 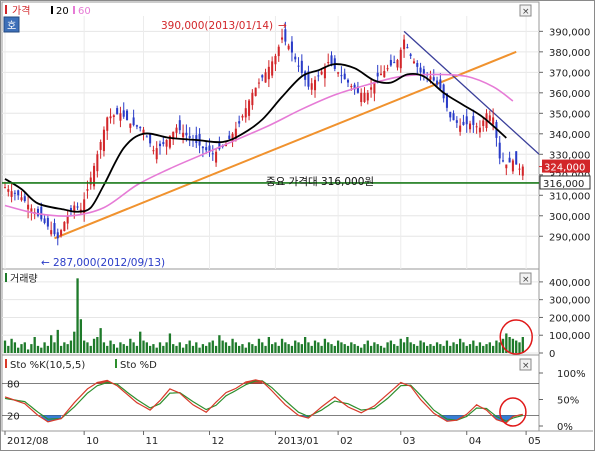 I want to click on volume-panel-close: ×, so click(x=525, y=278).